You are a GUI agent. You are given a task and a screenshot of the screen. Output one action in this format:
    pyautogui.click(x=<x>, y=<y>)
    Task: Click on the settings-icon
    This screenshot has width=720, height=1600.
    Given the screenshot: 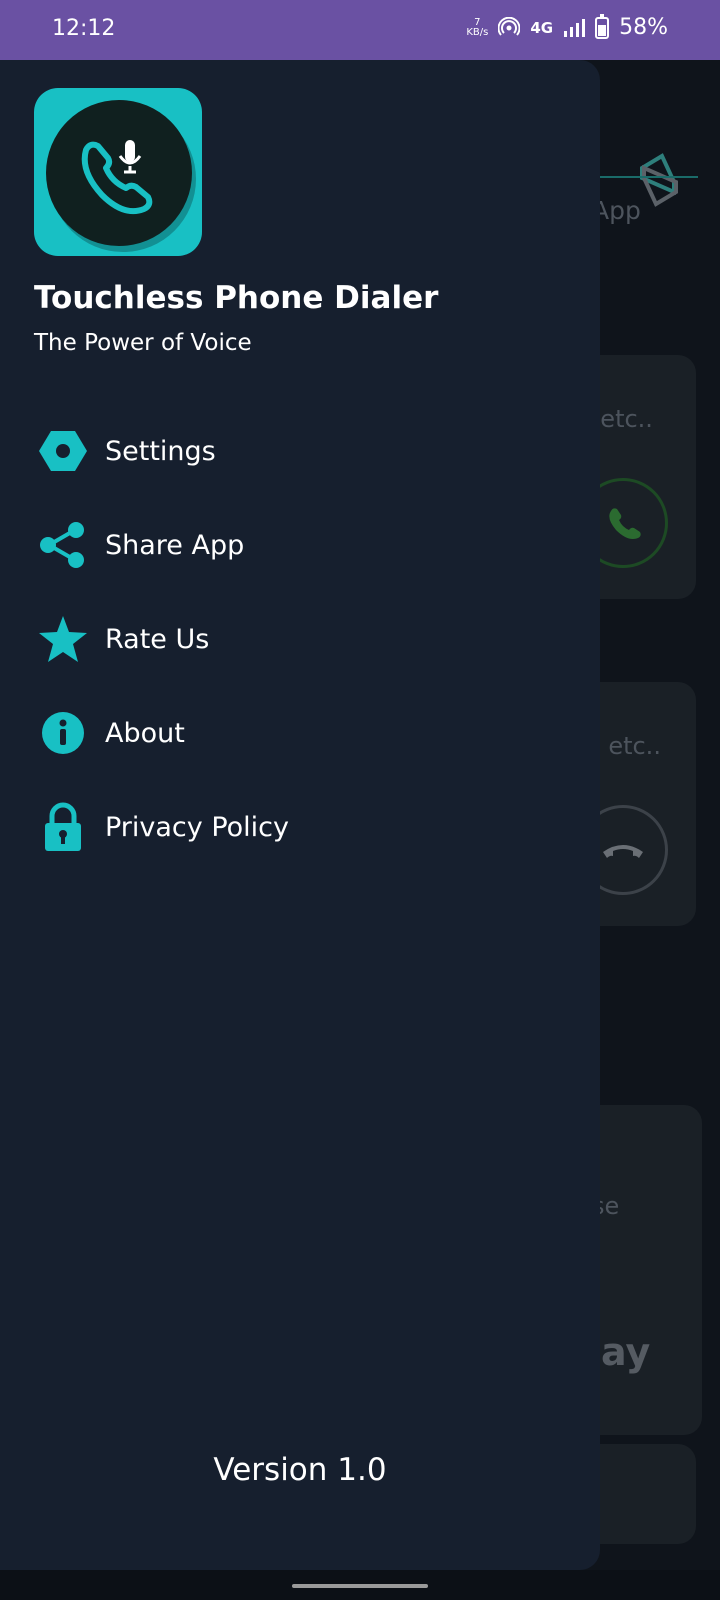 What is the action you would take?
    pyautogui.click(x=63, y=451)
    